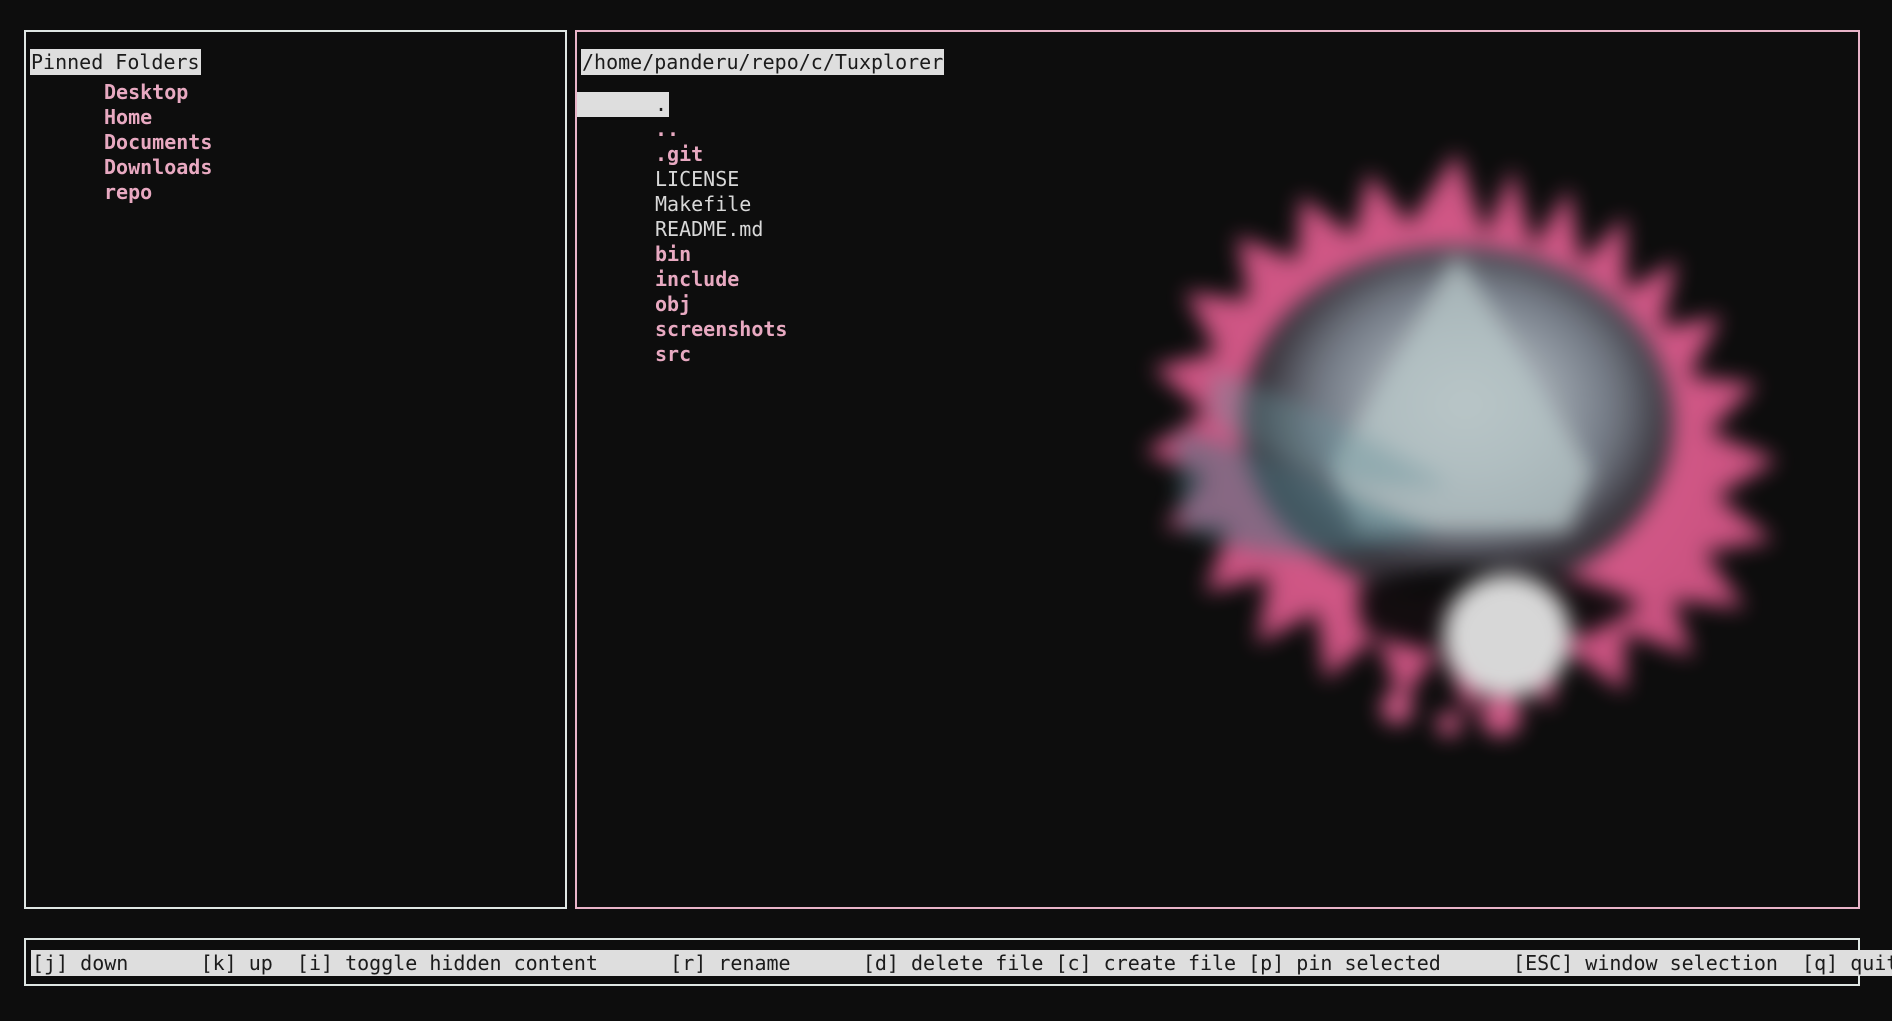 This screenshot has width=1892, height=1021. I want to click on file-entry: README.md, so click(1217, 229).